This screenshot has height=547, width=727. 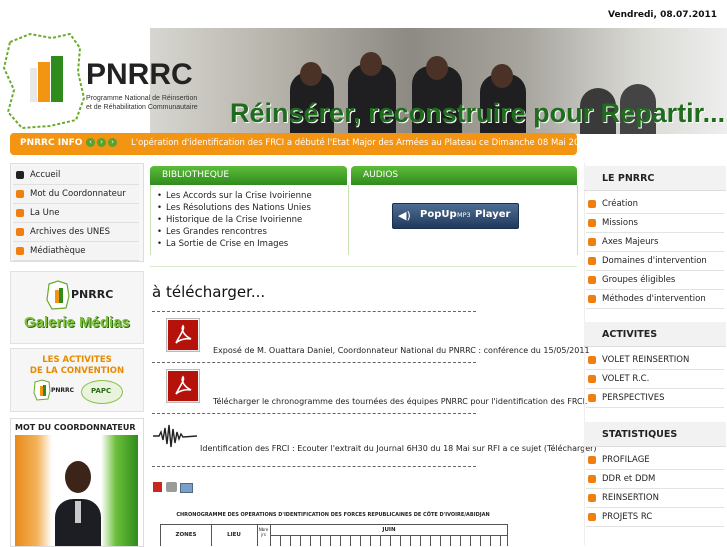 I want to click on nav-item-accueil: Accueil, so click(x=76, y=175).